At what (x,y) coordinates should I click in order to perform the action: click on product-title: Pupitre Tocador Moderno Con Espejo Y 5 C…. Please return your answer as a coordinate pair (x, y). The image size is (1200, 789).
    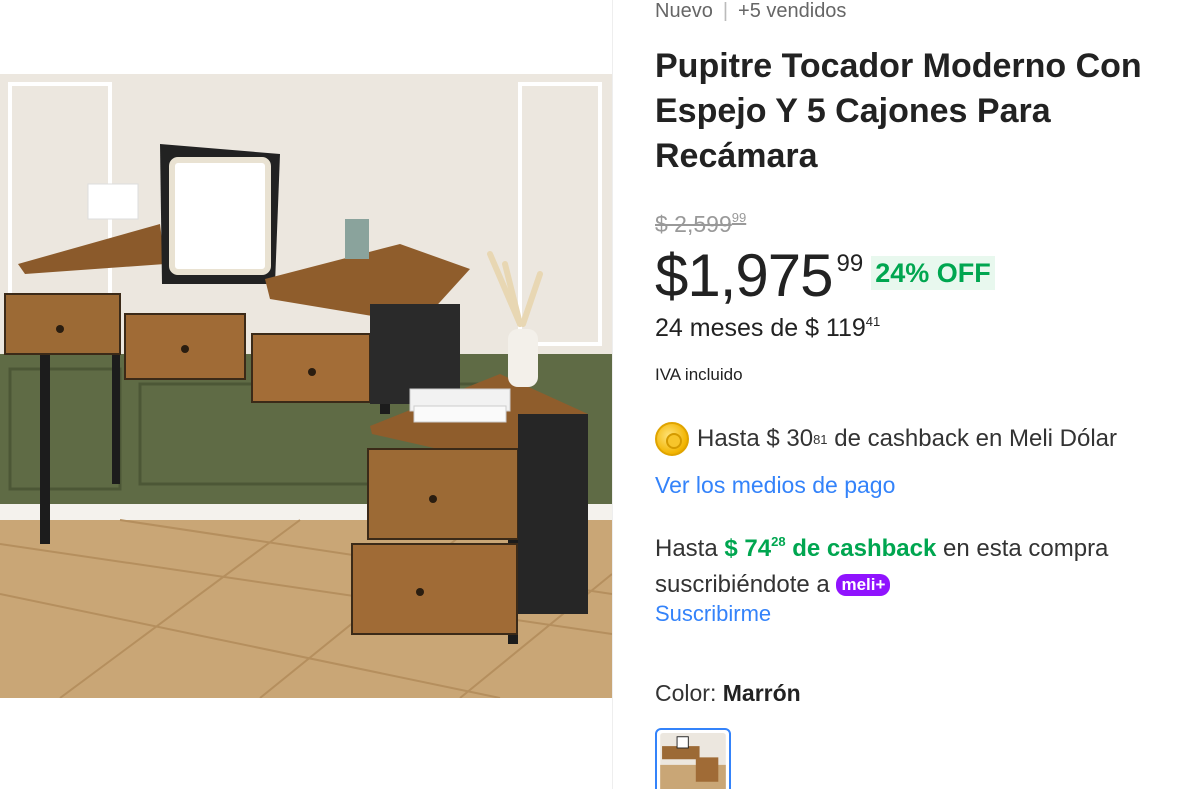
    Looking at the image, I should click on (898, 111).